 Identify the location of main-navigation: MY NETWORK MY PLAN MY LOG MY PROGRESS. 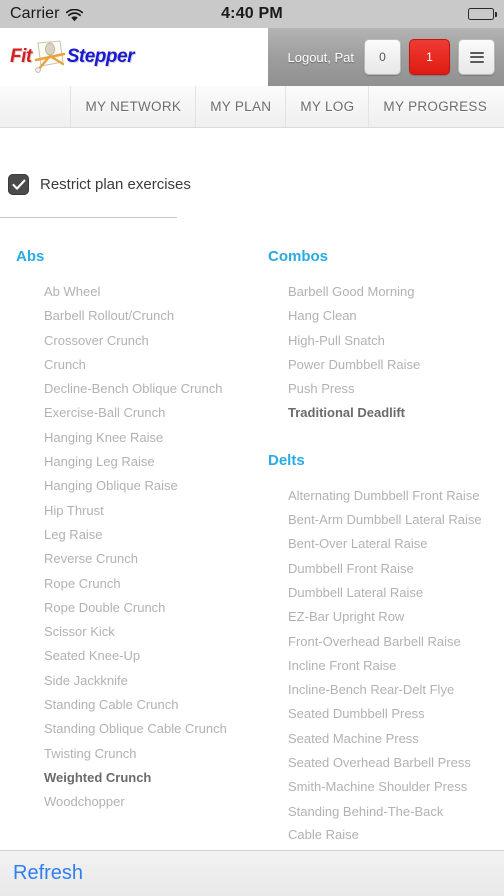
(252, 107).